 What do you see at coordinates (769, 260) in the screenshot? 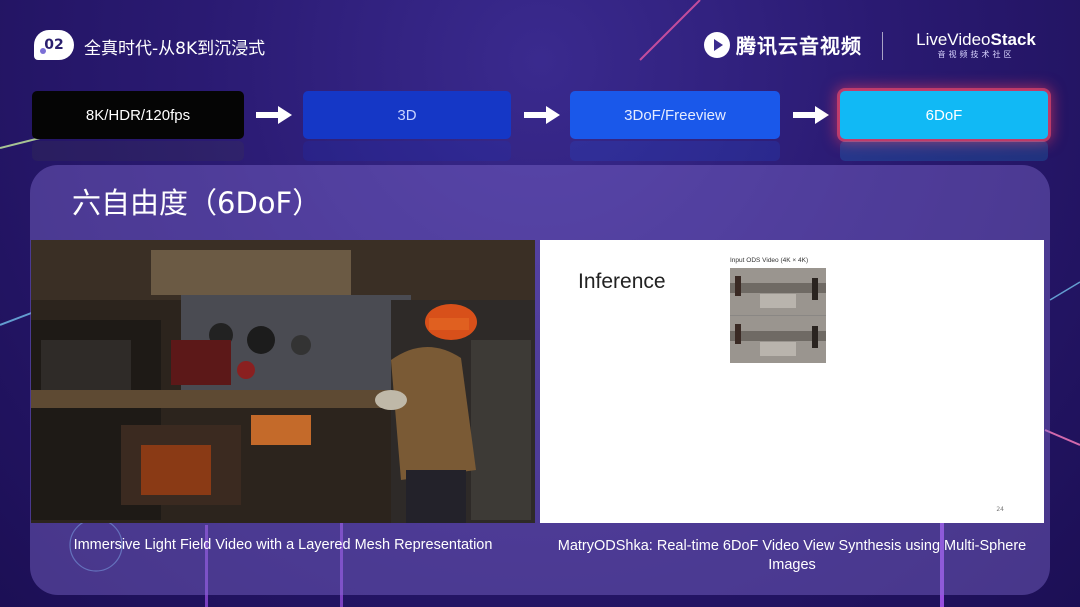
I see `ods-video-label: Input ODS Video (4K × 4K)` at bounding box center [769, 260].